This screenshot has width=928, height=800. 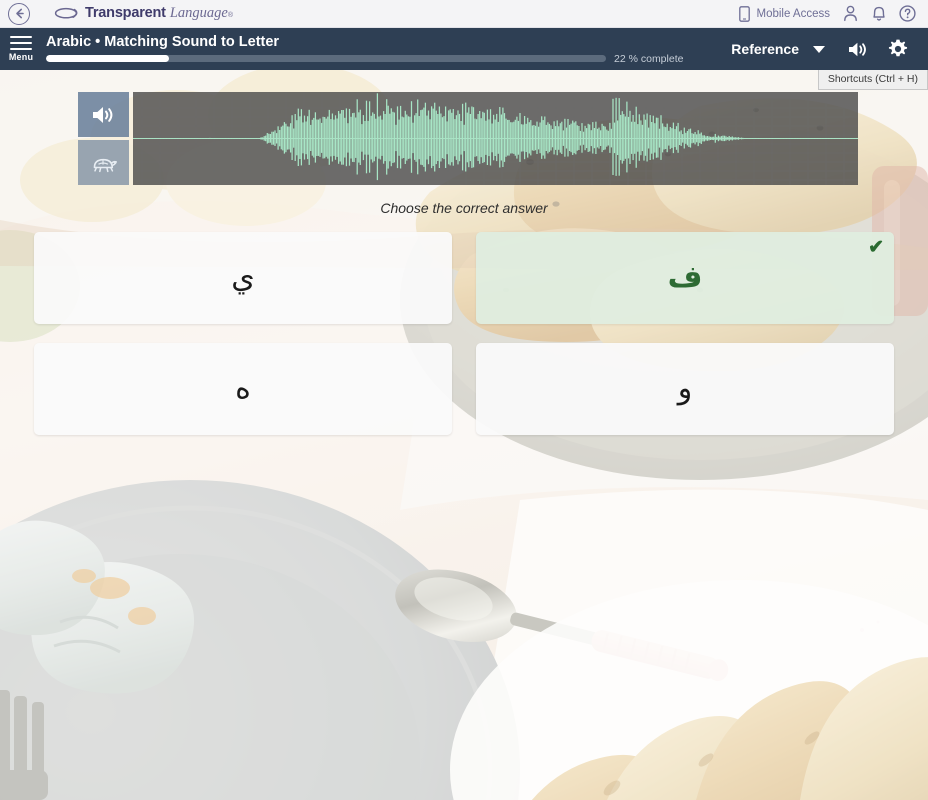 I want to click on answer-option-top-right: ف ✔, so click(x=685, y=278).